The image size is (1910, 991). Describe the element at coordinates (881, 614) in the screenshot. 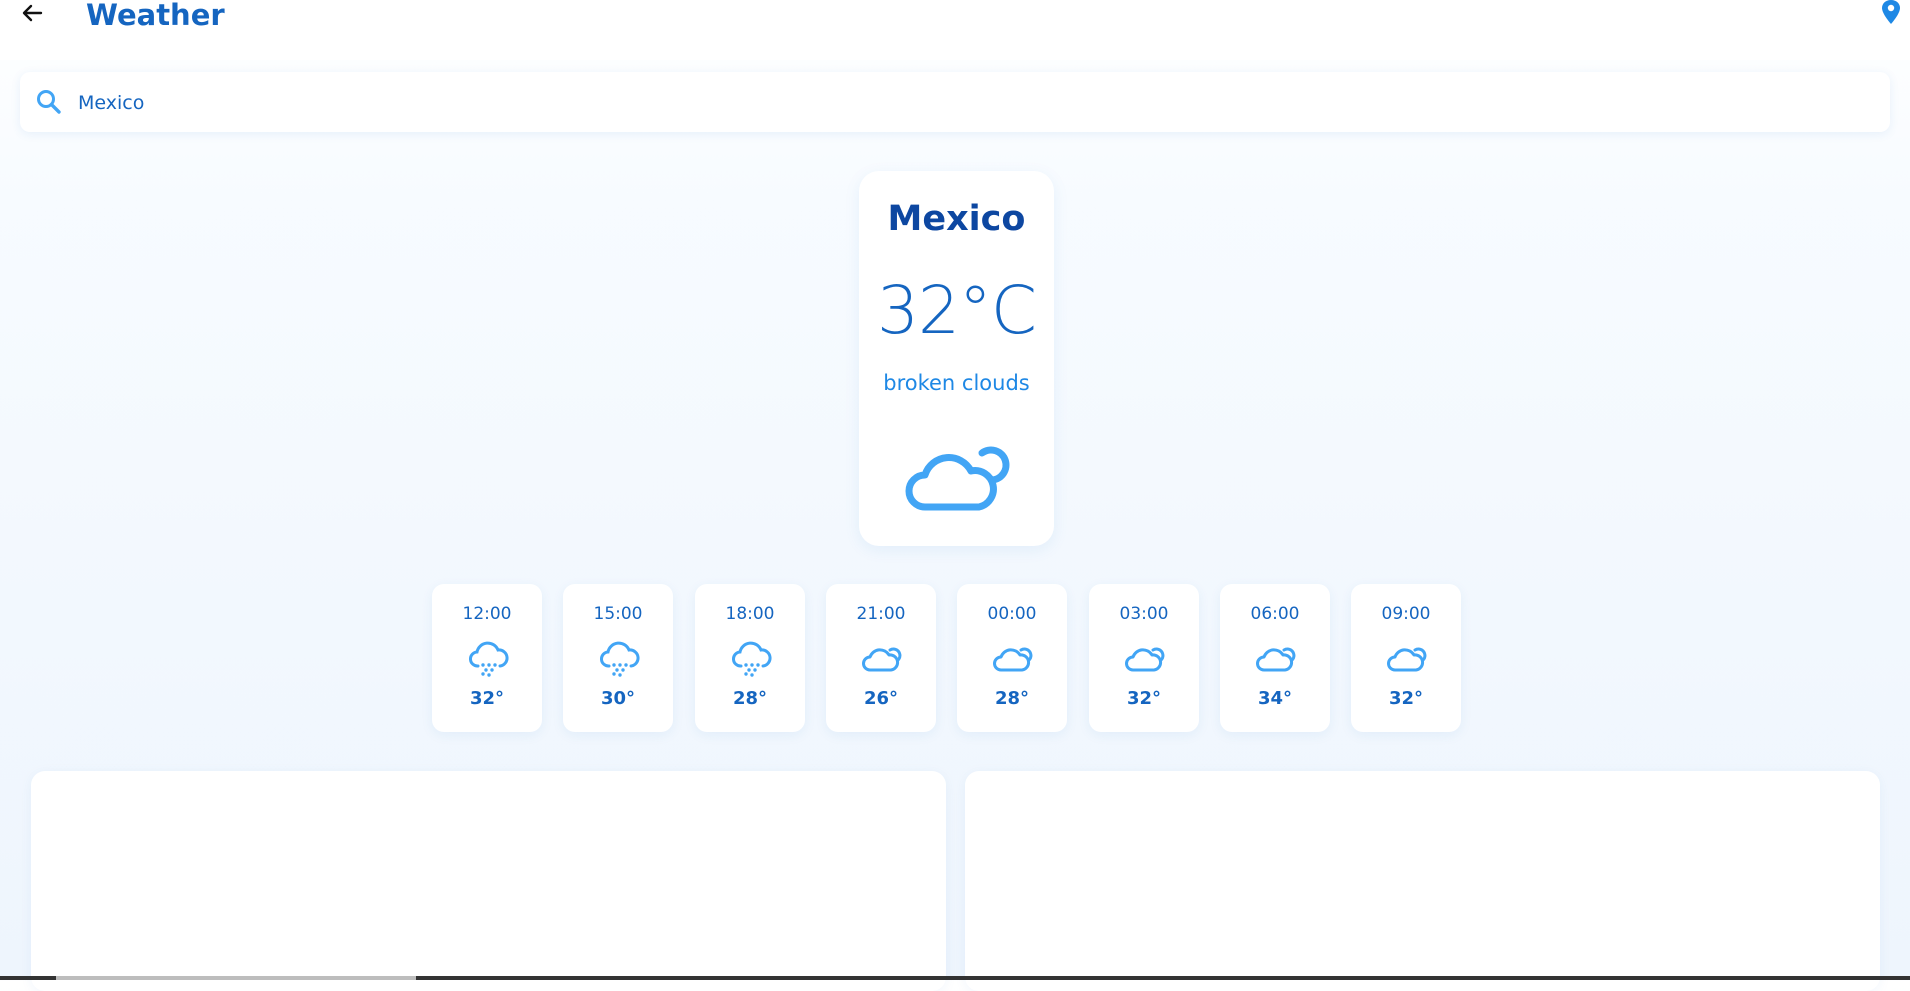

I see `hourly-time: 21:00` at that location.